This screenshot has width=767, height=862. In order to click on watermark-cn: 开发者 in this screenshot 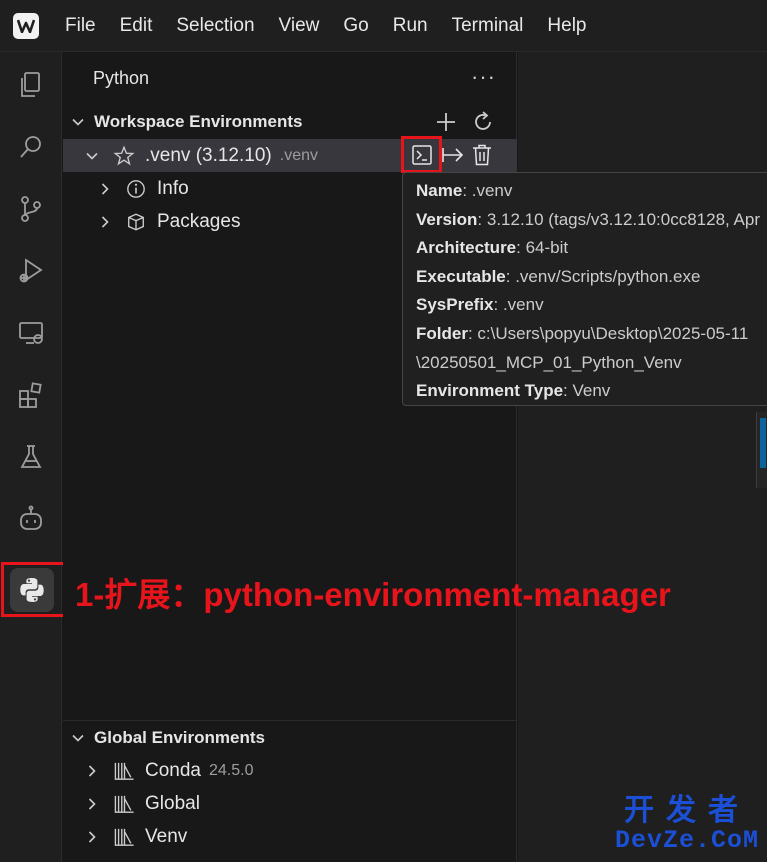, I will do `click(687, 810)`.